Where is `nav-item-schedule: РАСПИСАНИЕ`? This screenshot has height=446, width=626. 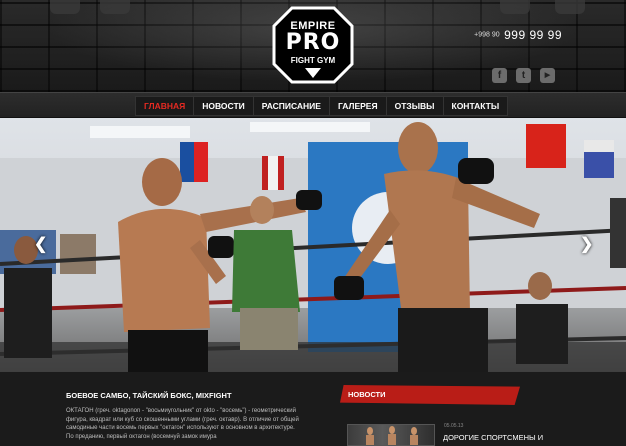 nav-item-schedule: РАСПИСАНИЕ is located at coordinates (292, 106).